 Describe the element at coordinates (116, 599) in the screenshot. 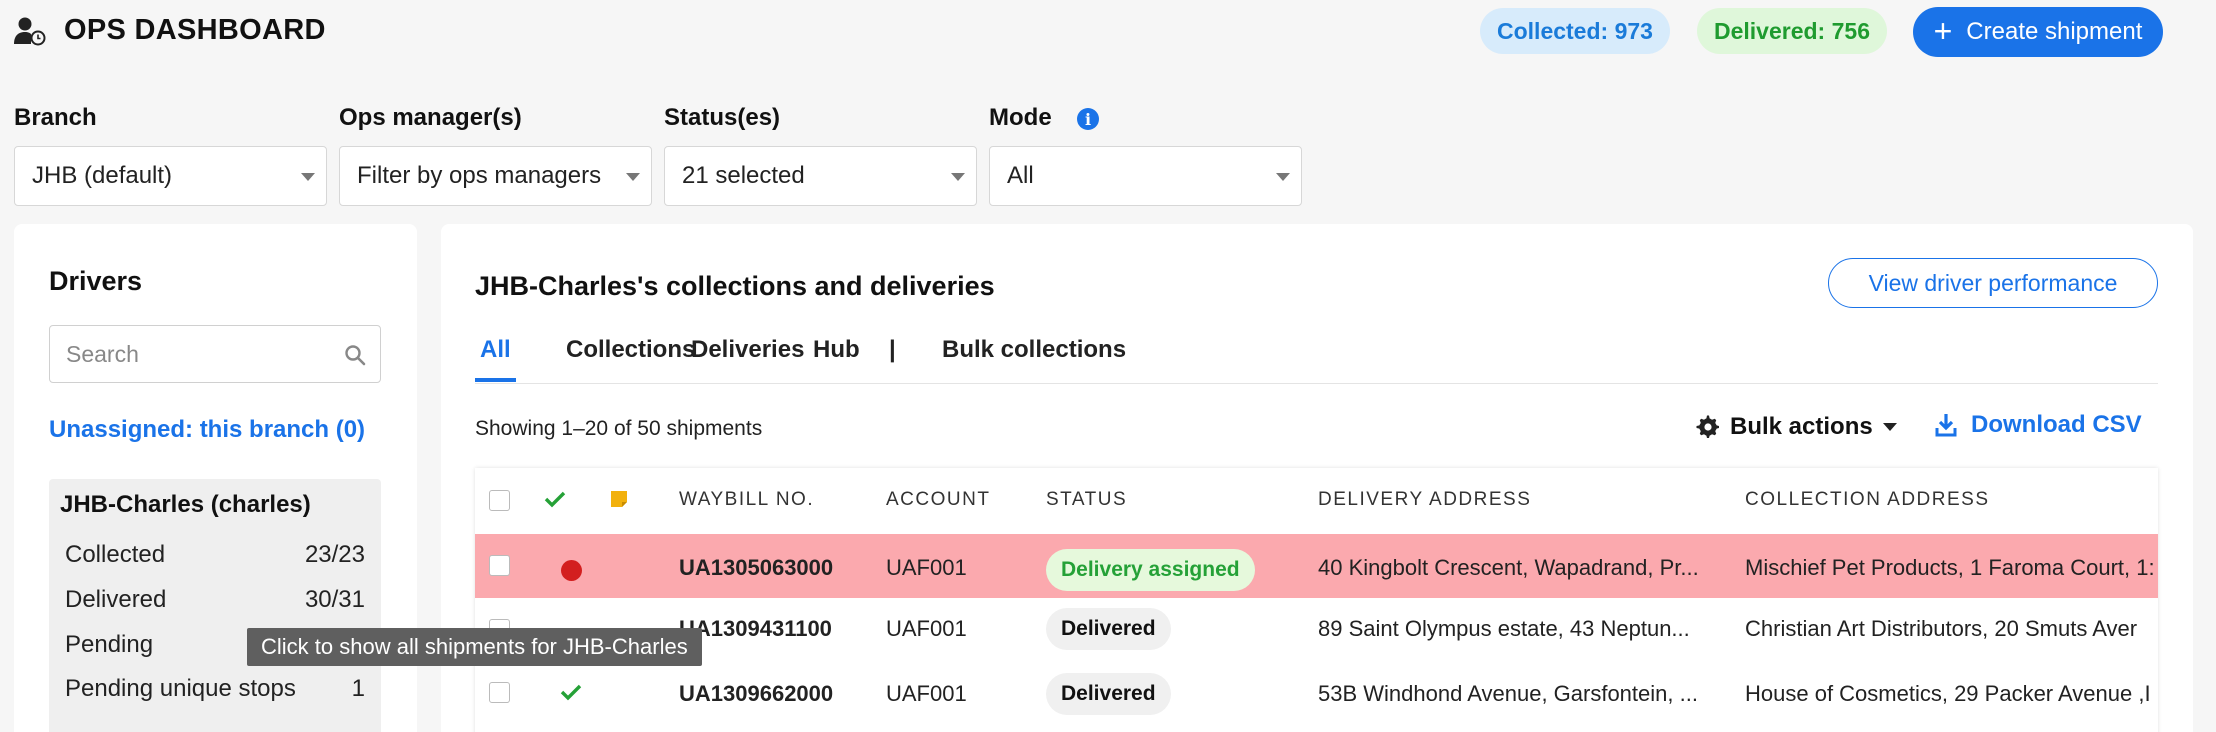

I see `driver-stat-label: Delivered` at that location.